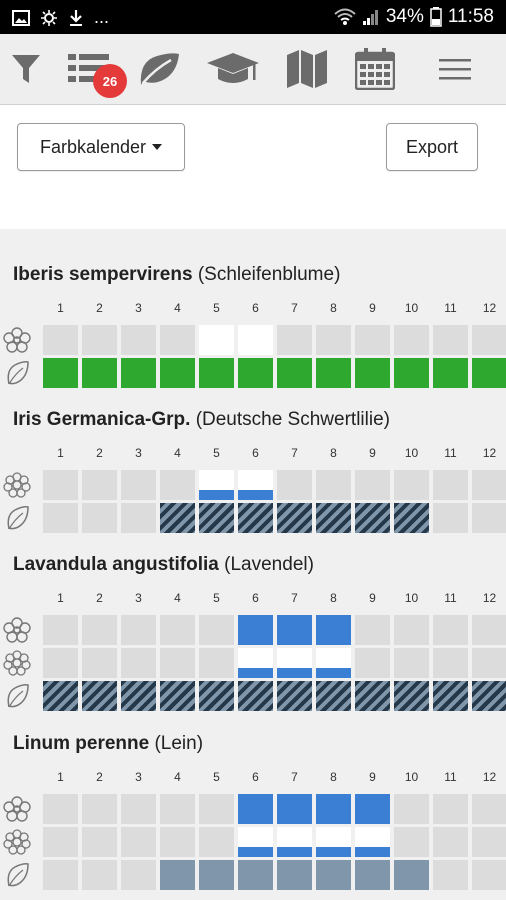 The height and width of the screenshot is (900, 506). I want to click on farbkalender-dropdown: Farbkalender, so click(101, 147).